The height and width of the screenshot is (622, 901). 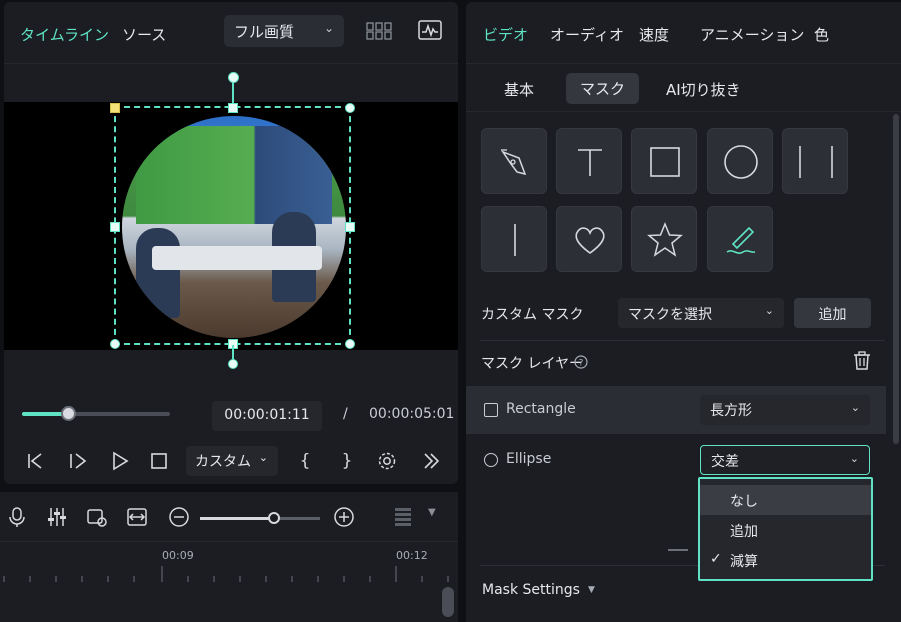 What do you see at coordinates (821, 34) in the screenshot?
I see `tab-color: 色` at bounding box center [821, 34].